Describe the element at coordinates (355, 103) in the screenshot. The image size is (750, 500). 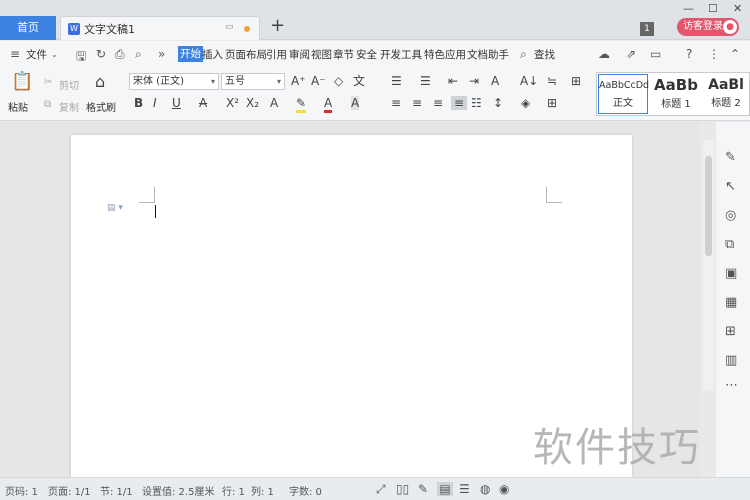
I see `char-shading-icon: A` at that location.